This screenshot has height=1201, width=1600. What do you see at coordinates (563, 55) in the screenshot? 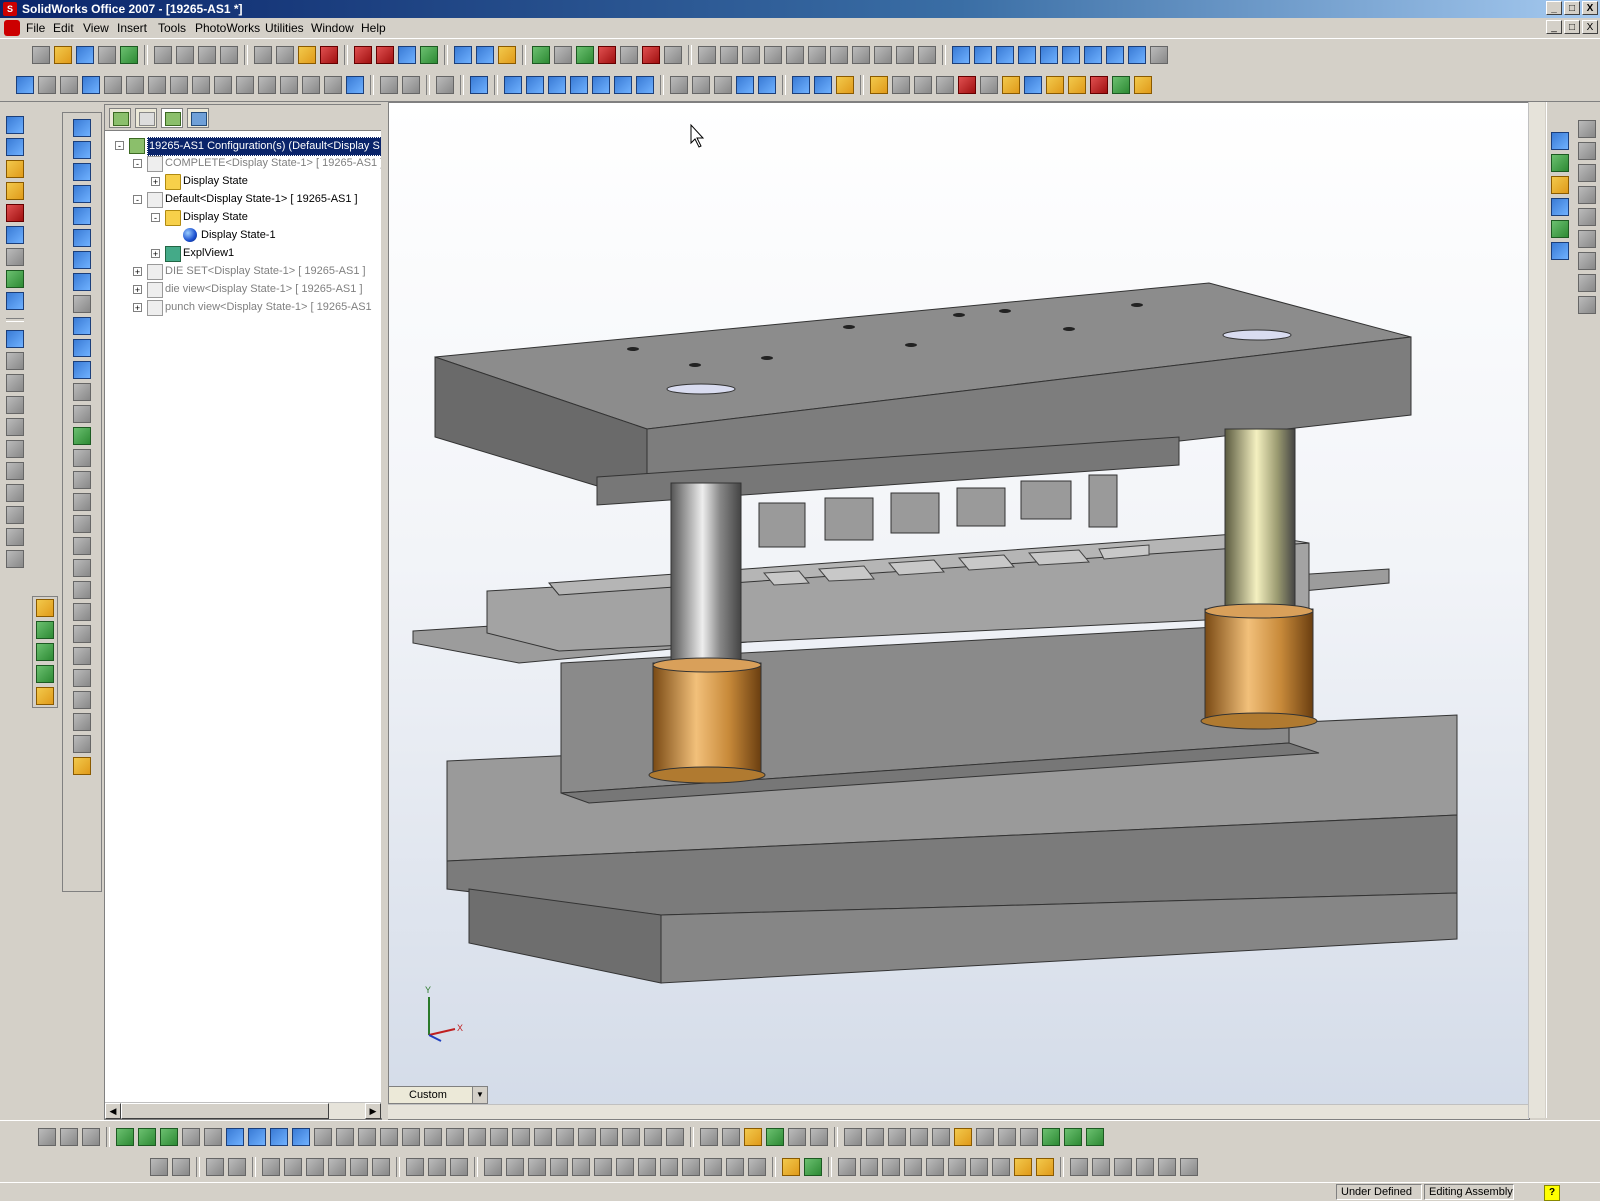
I see `hide-show-components-icon` at bounding box center [563, 55].